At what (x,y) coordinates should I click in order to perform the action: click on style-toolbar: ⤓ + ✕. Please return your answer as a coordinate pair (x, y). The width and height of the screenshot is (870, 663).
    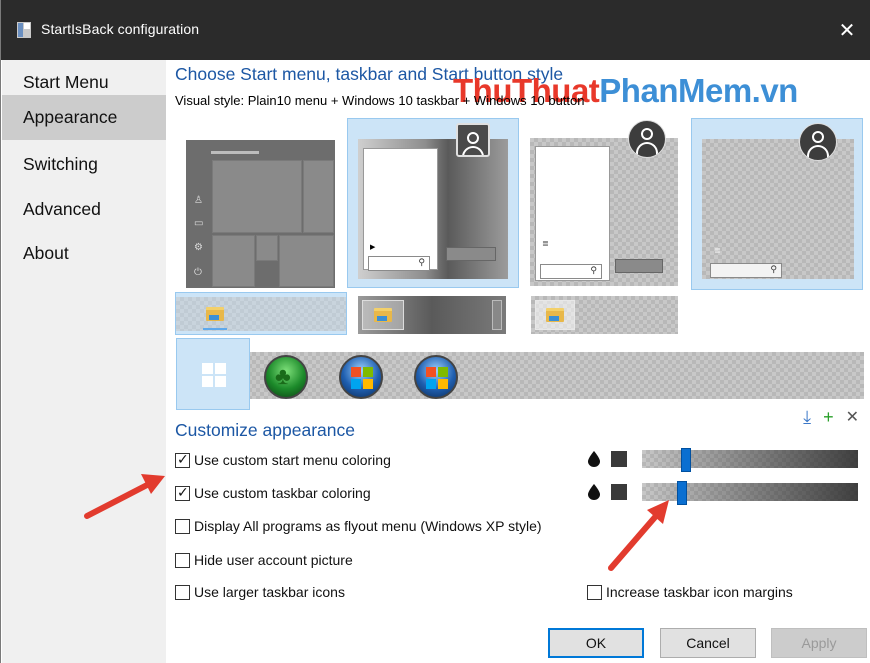
    Looking at the image, I should click on (831, 417).